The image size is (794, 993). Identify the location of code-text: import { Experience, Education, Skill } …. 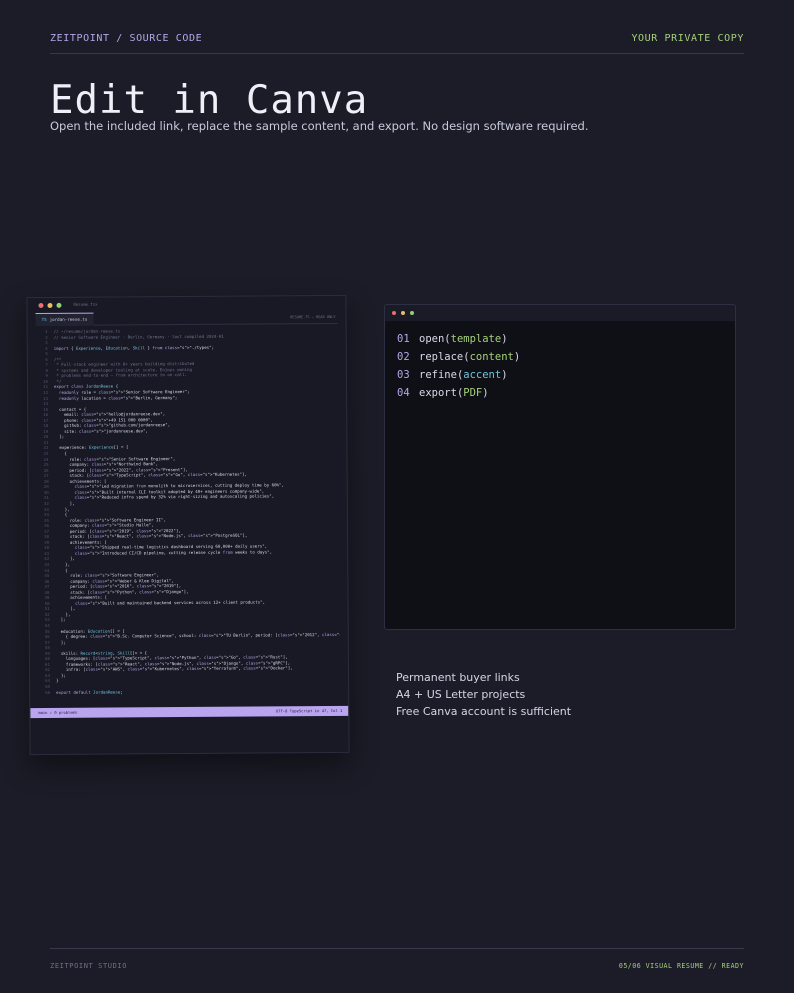
(134, 347).